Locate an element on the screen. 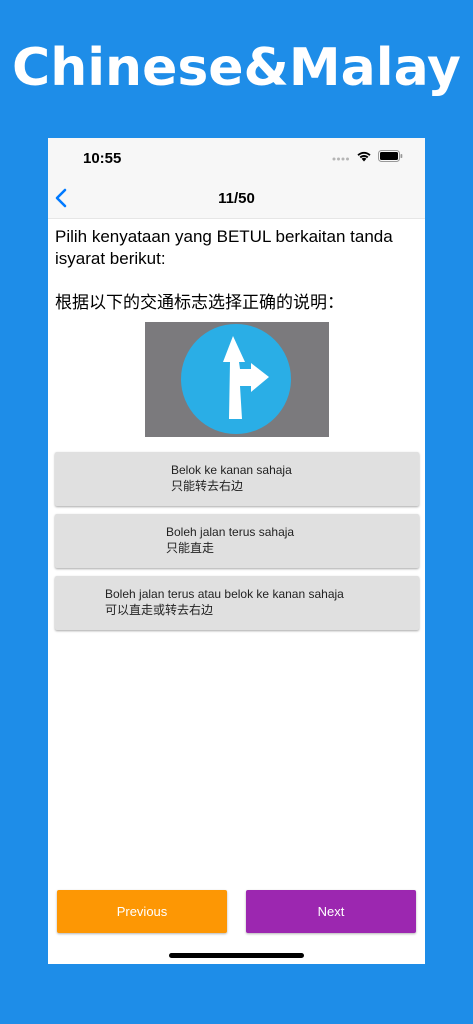 The height and width of the screenshot is (1024, 473). option-malay: Boleh jalan terus sahaja is located at coordinates (230, 532).